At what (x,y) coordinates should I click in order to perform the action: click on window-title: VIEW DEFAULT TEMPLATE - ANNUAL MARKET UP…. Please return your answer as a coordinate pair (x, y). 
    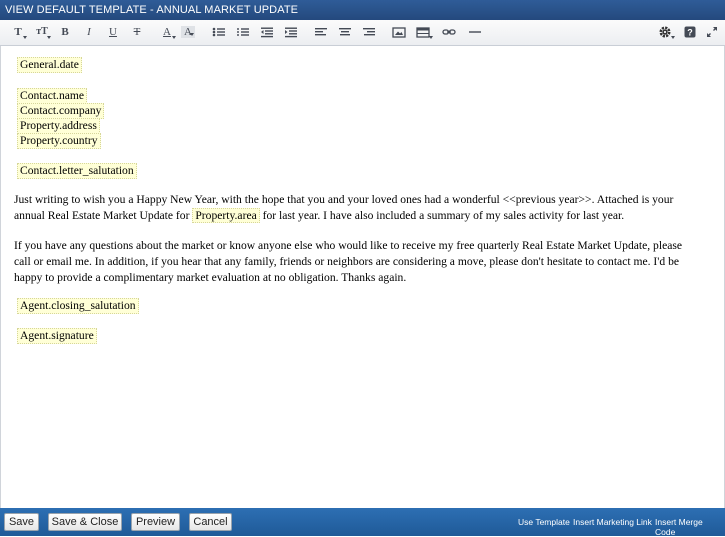
    Looking at the image, I should click on (362, 10).